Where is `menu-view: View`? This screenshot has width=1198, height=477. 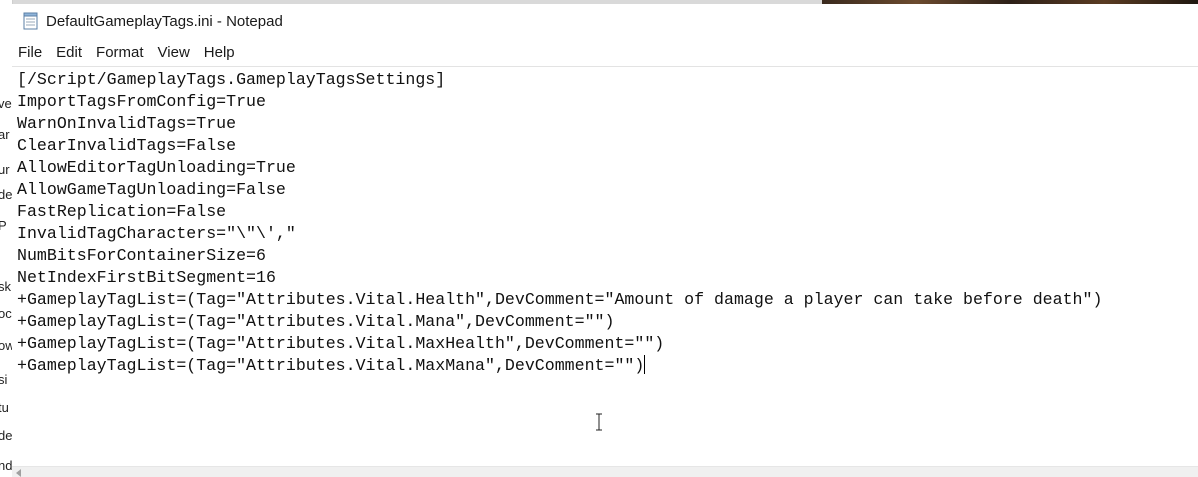
menu-view: View is located at coordinates (174, 53).